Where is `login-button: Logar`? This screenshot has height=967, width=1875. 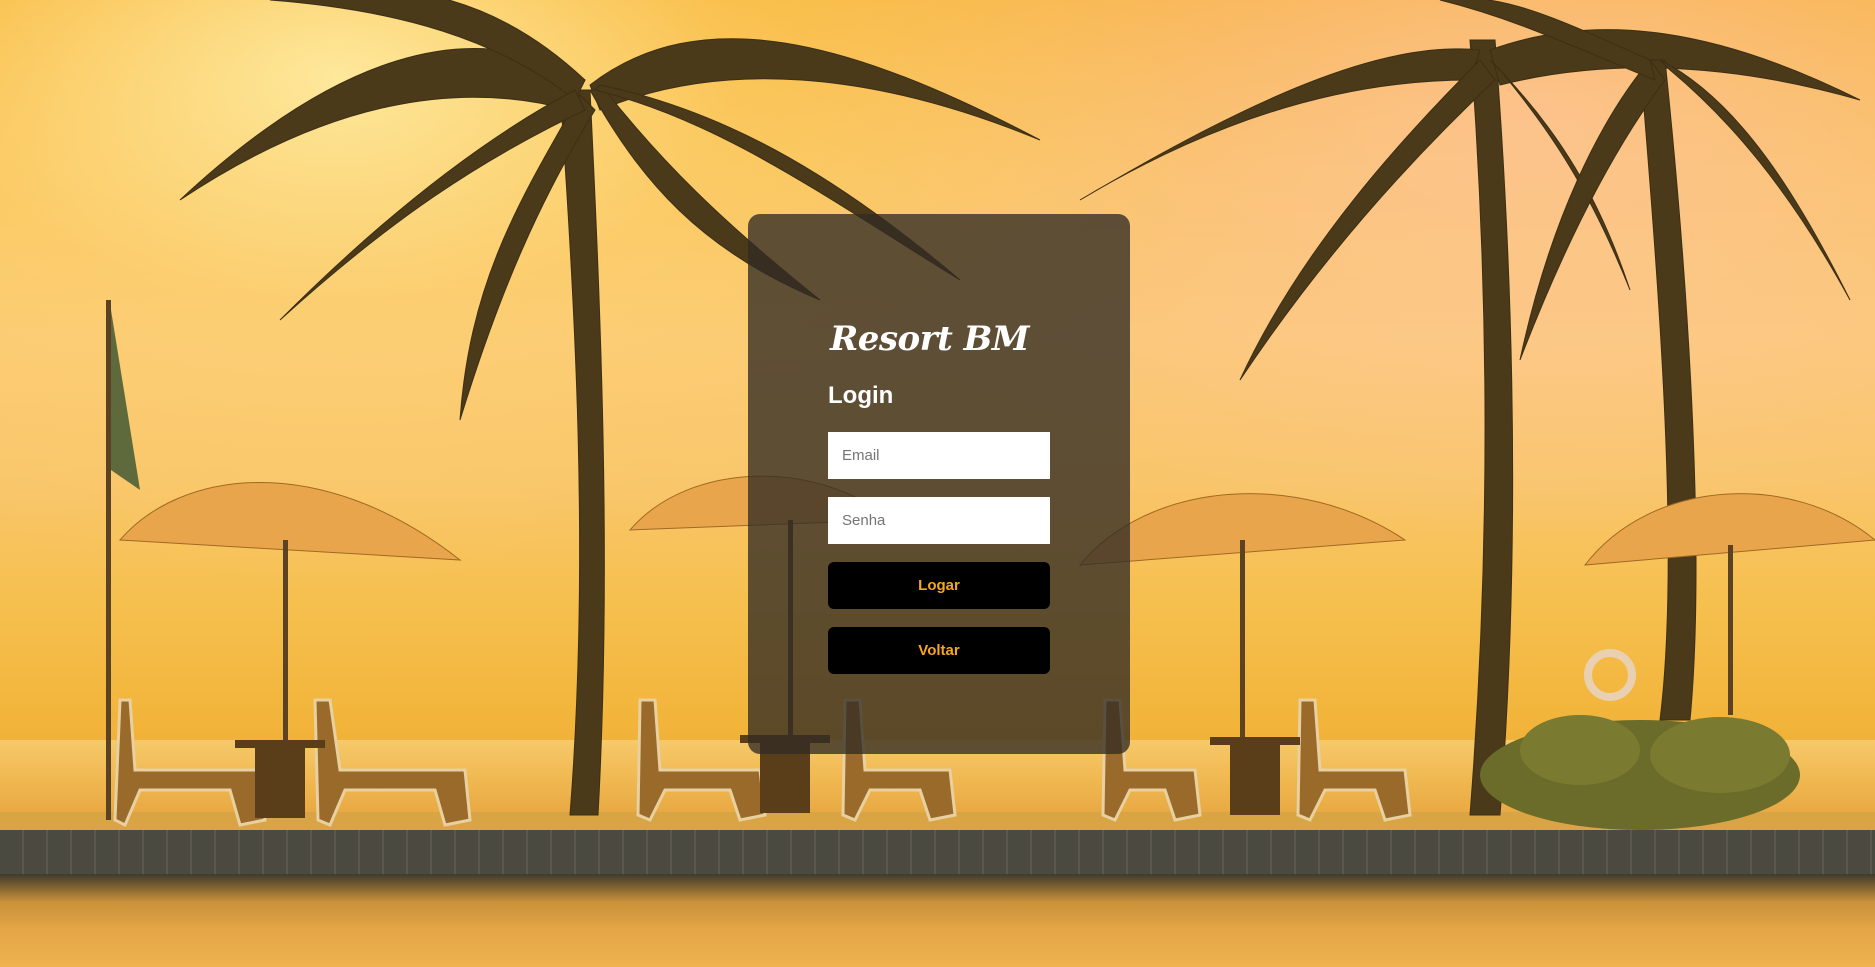 login-button: Logar is located at coordinates (939, 585).